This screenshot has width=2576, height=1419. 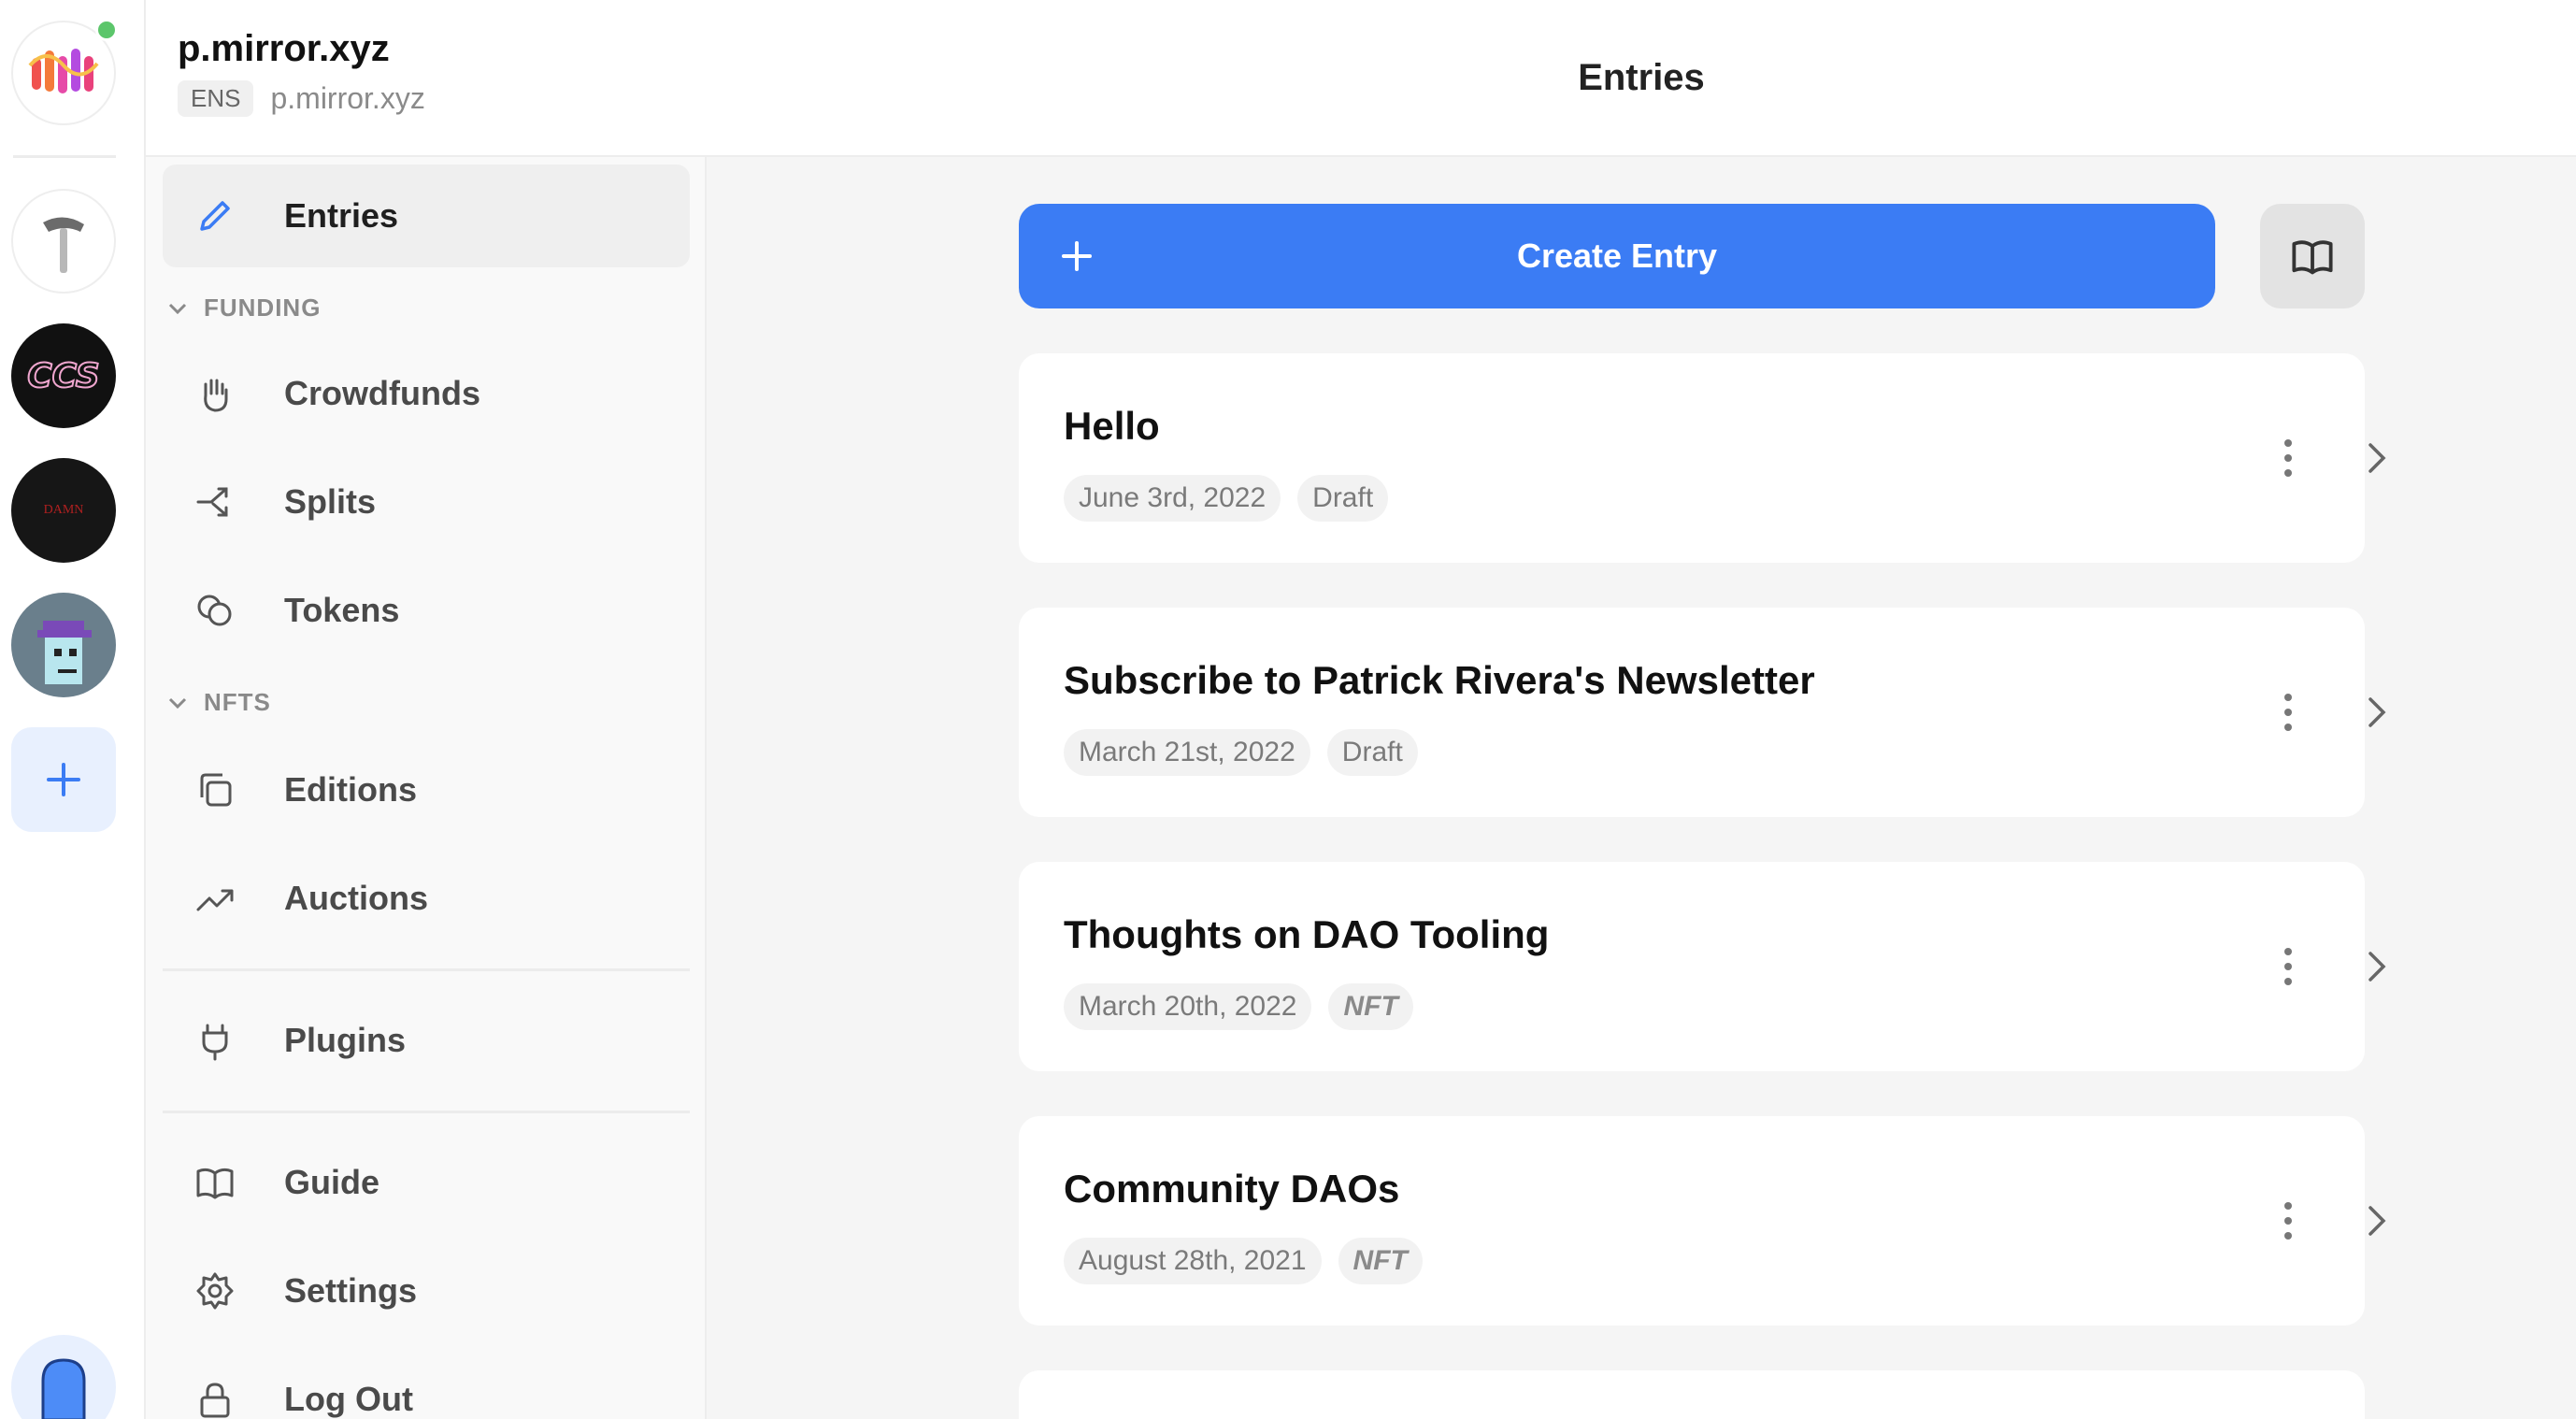 I want to click on hammer-avatar, so click(x=63, y=241).